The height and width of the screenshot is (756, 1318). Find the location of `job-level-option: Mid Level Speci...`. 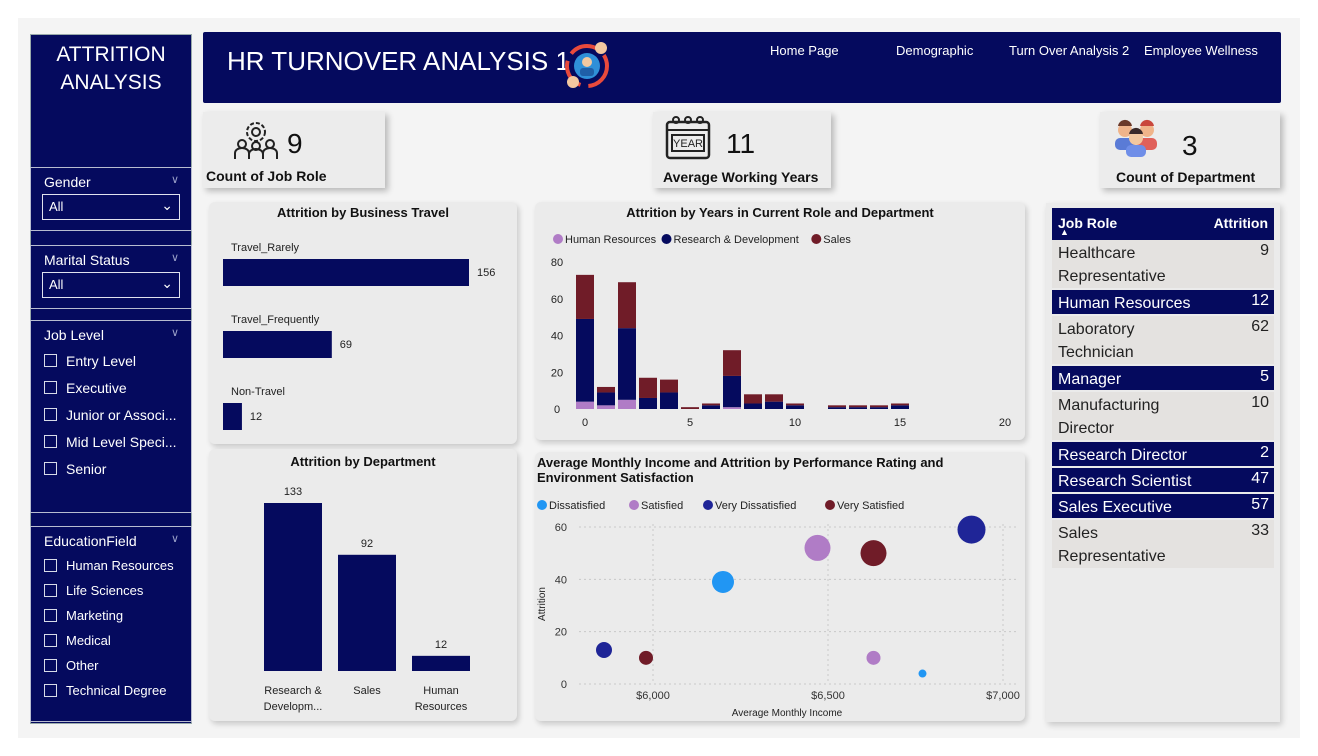

job-level-option: Mid Level Speci... is located at coordinates (111, 441).